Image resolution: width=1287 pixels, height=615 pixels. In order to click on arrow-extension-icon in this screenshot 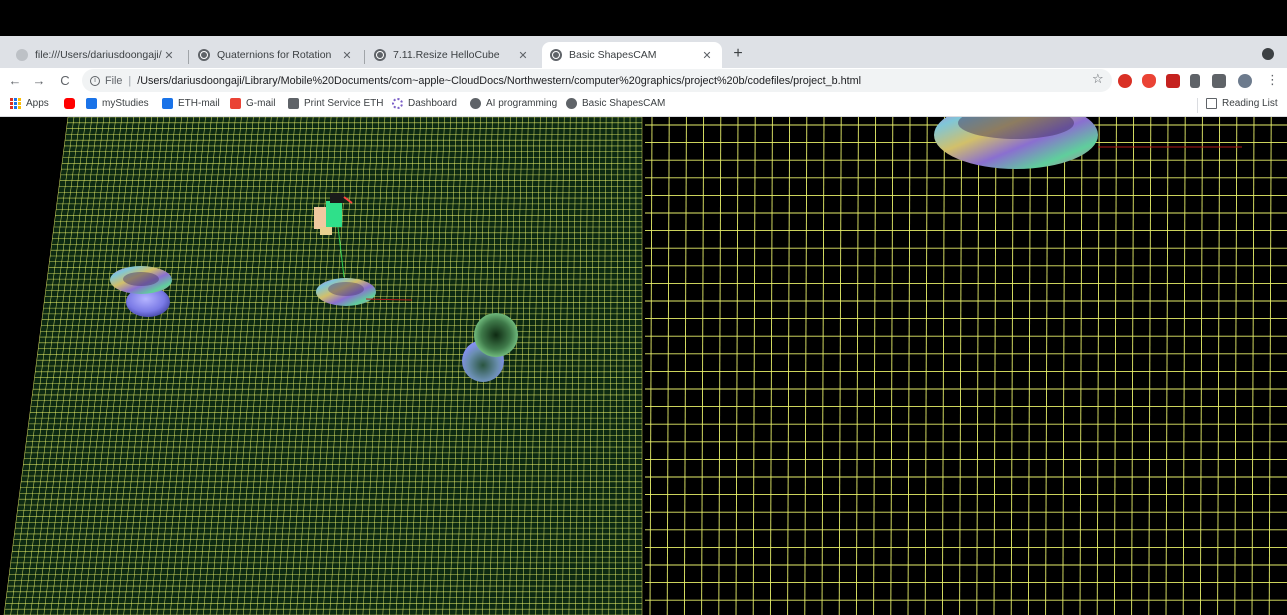, I will do `click(1173, 81)`.